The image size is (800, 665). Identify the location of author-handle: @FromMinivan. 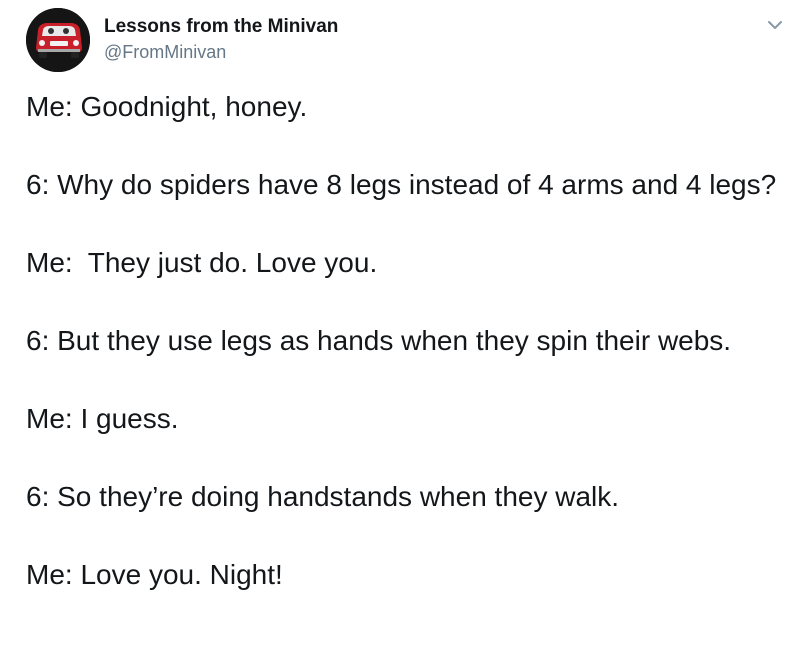
(165, 52).